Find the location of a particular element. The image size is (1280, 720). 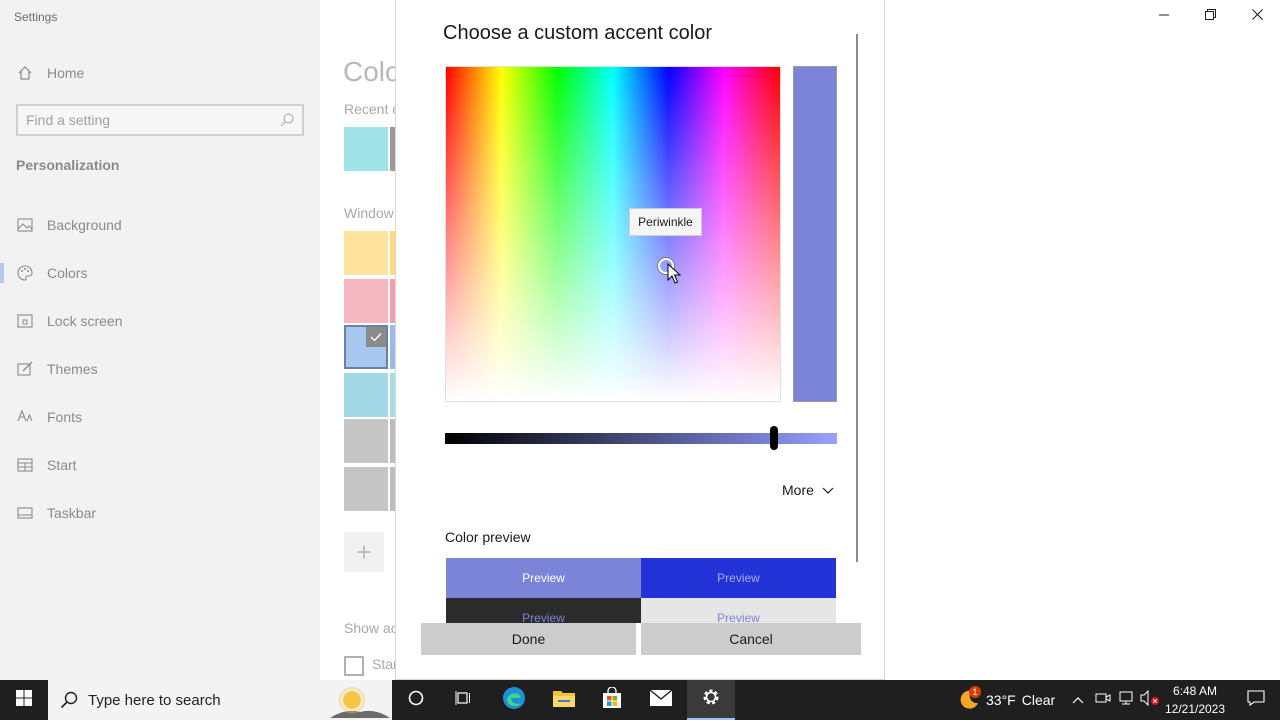

video-icon is located at coordinates (1103, 700).